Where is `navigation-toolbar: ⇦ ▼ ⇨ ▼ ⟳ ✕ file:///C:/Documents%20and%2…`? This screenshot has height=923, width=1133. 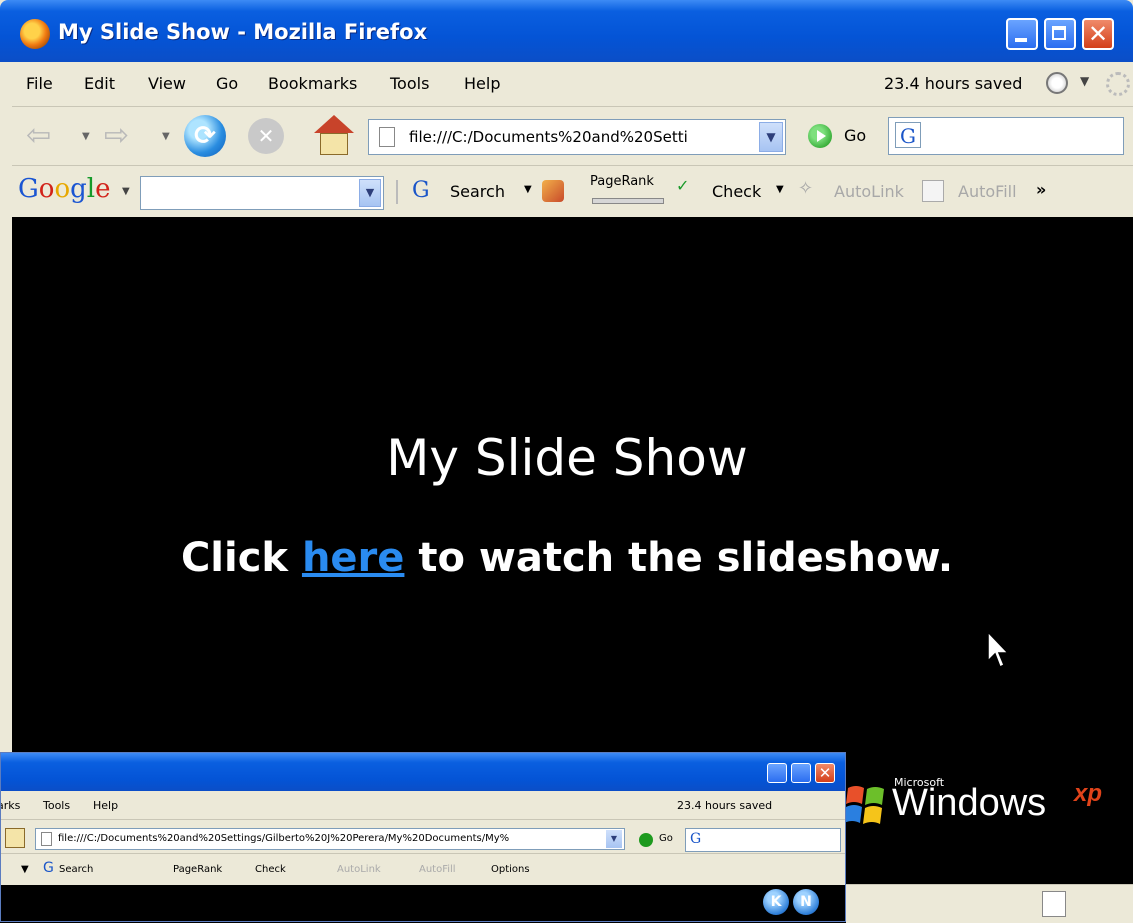 navigation-toolbar: ⇦ ▼ ⇨ ▼ ⟳ ✕ file:///C:/Documents%20and%2… is located at coordinates (572, 136).